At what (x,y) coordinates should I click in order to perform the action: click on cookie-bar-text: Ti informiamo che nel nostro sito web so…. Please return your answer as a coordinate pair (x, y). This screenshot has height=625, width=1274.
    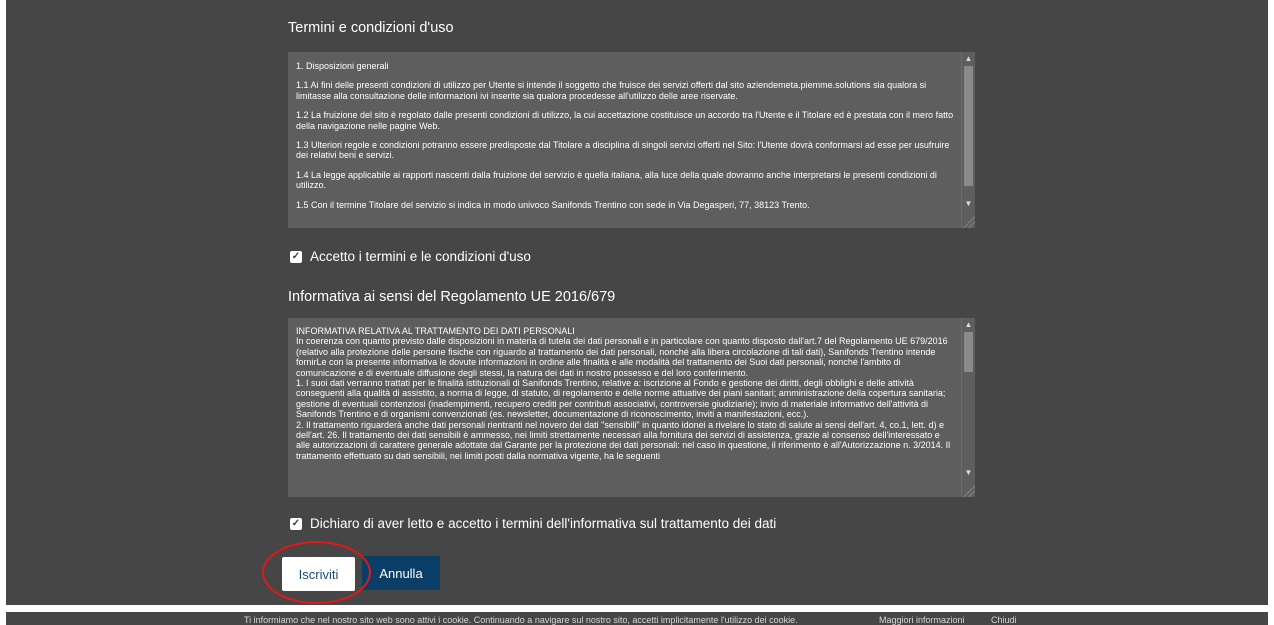
    Looking at the image, I should click on (521, 620).